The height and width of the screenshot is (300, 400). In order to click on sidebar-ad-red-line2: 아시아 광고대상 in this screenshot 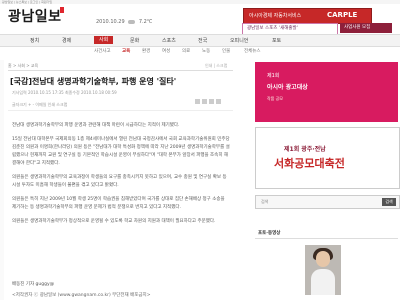, I will do `click(287, 87)`.